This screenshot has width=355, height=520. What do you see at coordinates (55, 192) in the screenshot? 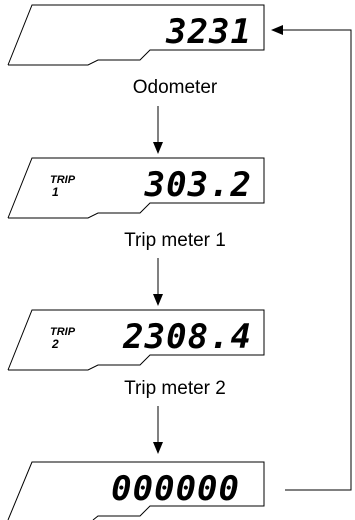
I see `trip-meter-1-badge-number: 1` at bounding box center [55, 192].